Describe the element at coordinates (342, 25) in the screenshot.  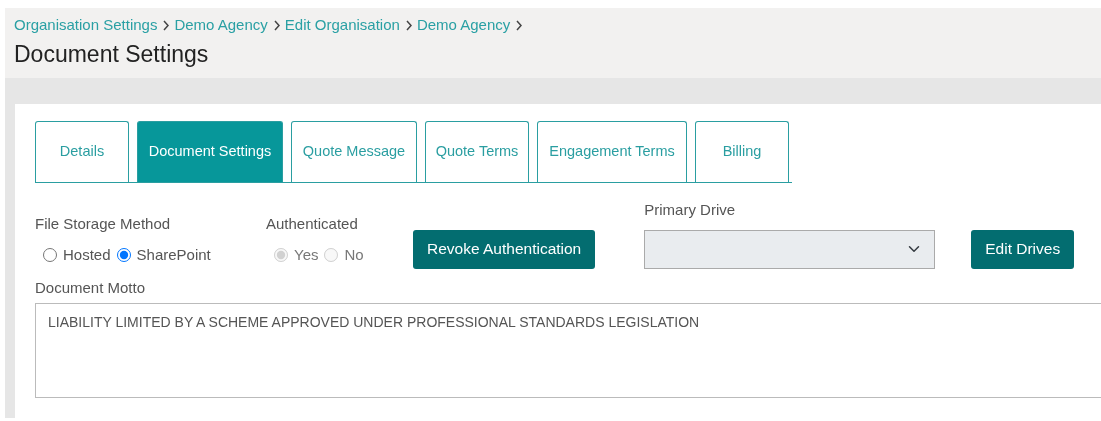
I see `breadcrumb-link: Edit Organisation` at that location.